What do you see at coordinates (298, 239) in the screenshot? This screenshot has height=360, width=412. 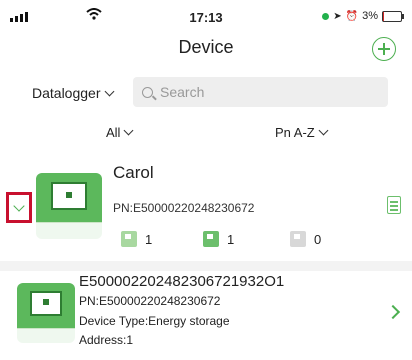 I see `offline-device-icon` at bounding box center [298, 239].